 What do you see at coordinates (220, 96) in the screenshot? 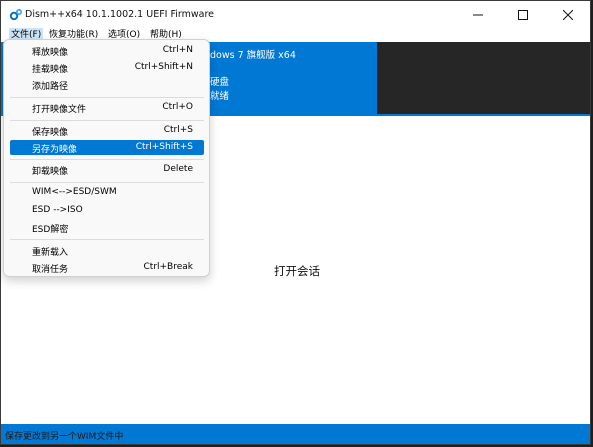
I see `session-status: 就绪` at bounding box center [220, 96].